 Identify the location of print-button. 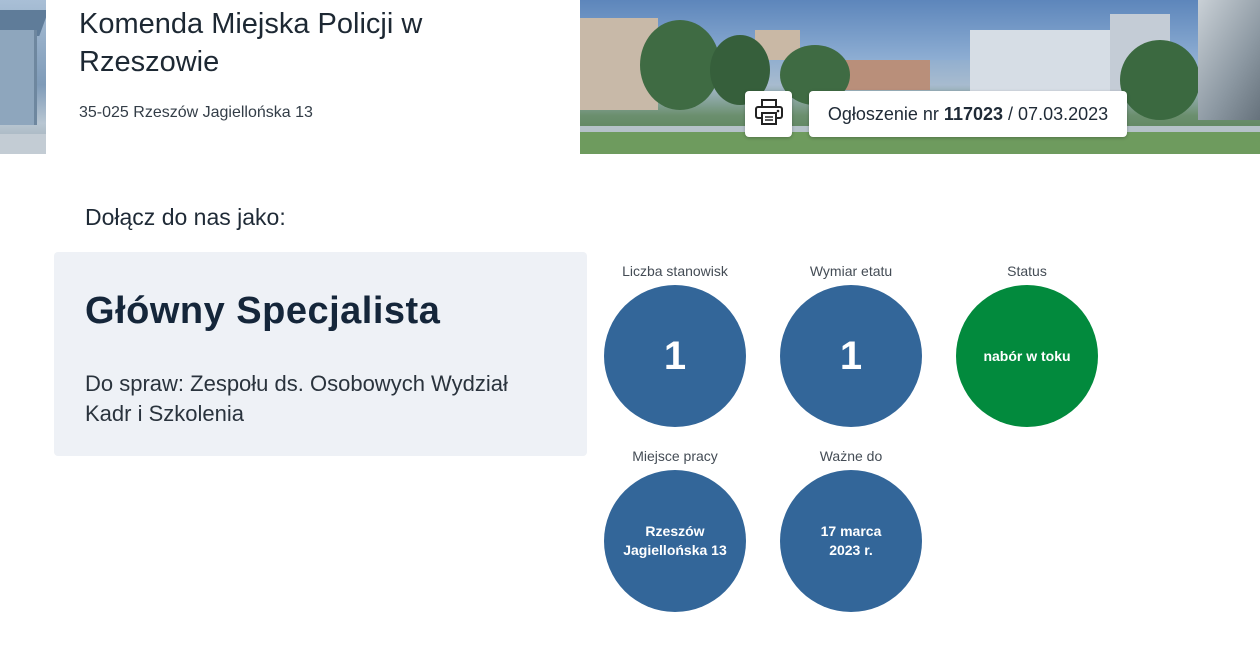
(768, 114).